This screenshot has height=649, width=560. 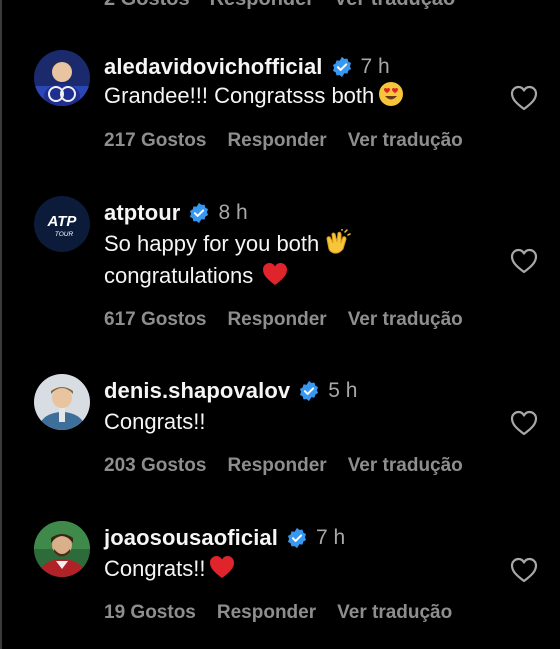 What do you see at coordinates (155, 320) in the screenshot?
I see `likes-count: 617 Gostos` at bounding box center [155, 320].